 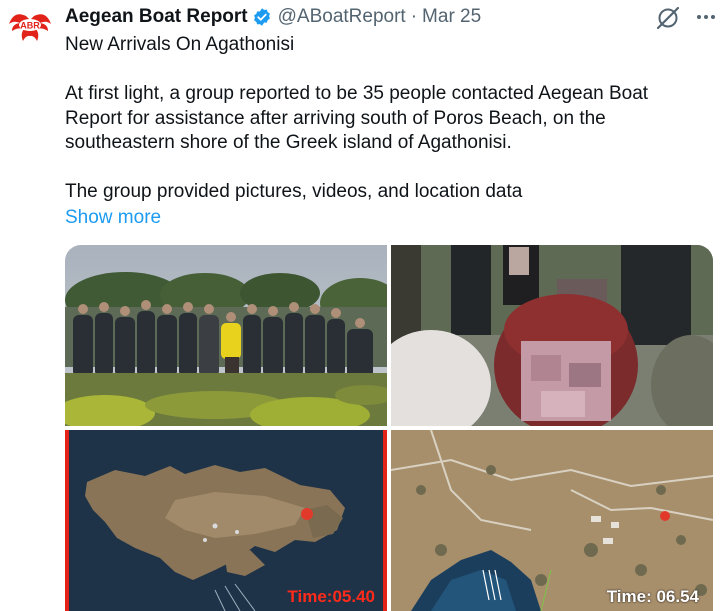 I want to click on author-name: Aegean Boat Report, so click(x=156, y=17).